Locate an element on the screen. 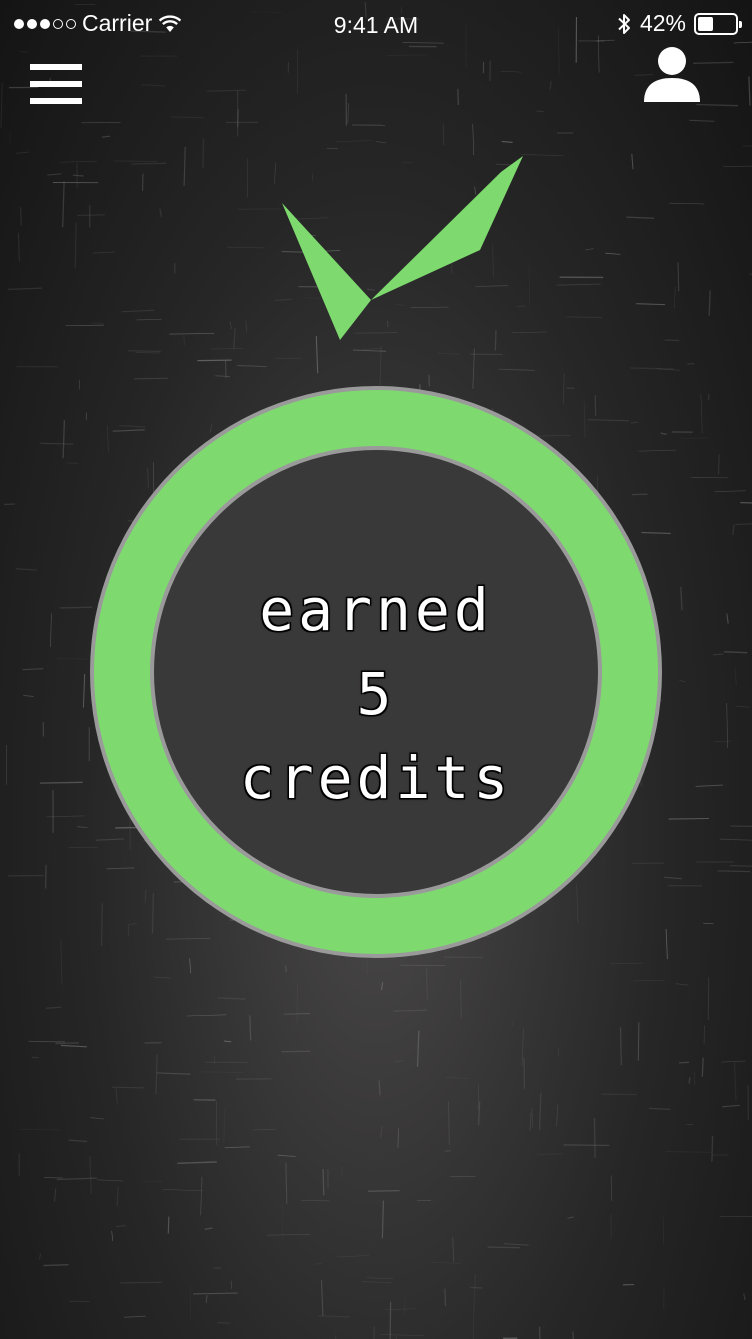 Image resolution: width=752 pixels, height=1339 pixels. battery-tip is located at coordinates (740, 24).